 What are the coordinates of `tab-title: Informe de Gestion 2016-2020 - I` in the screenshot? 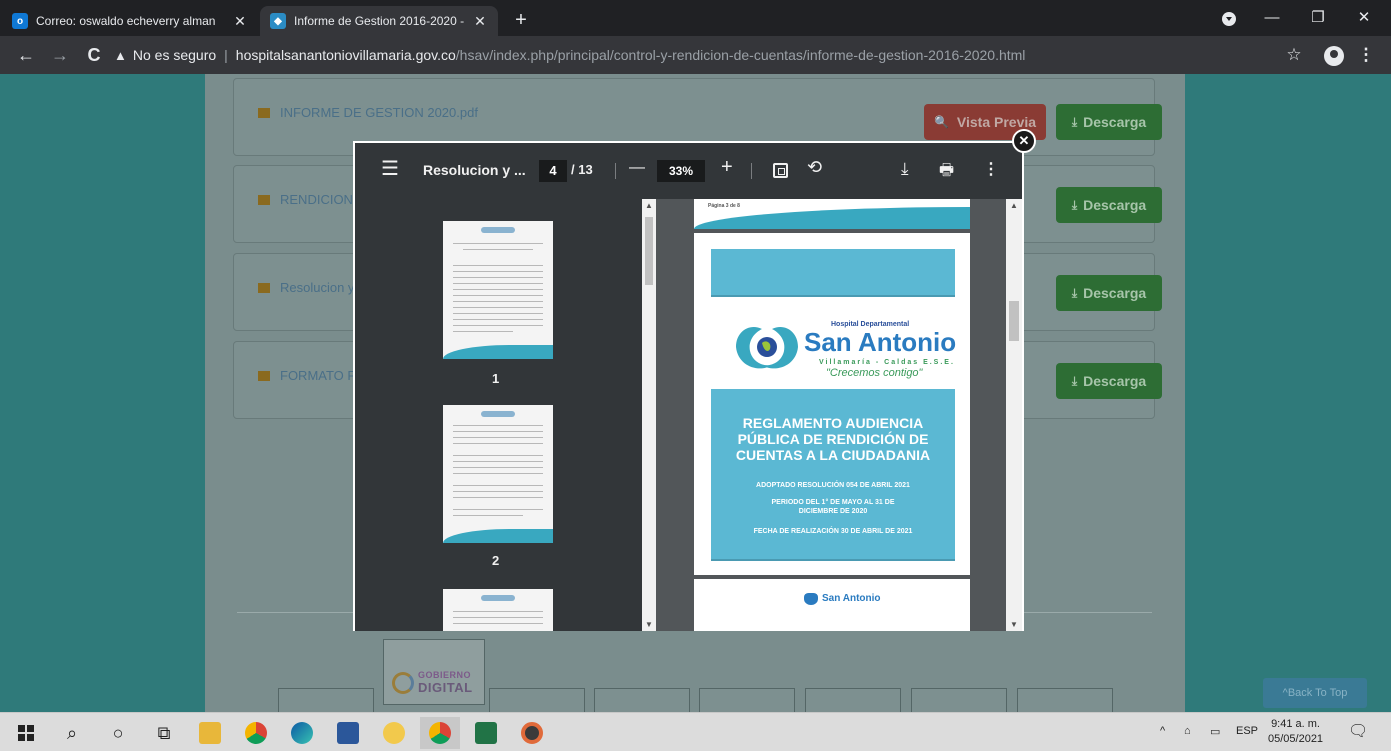 It's located at (379, 21).